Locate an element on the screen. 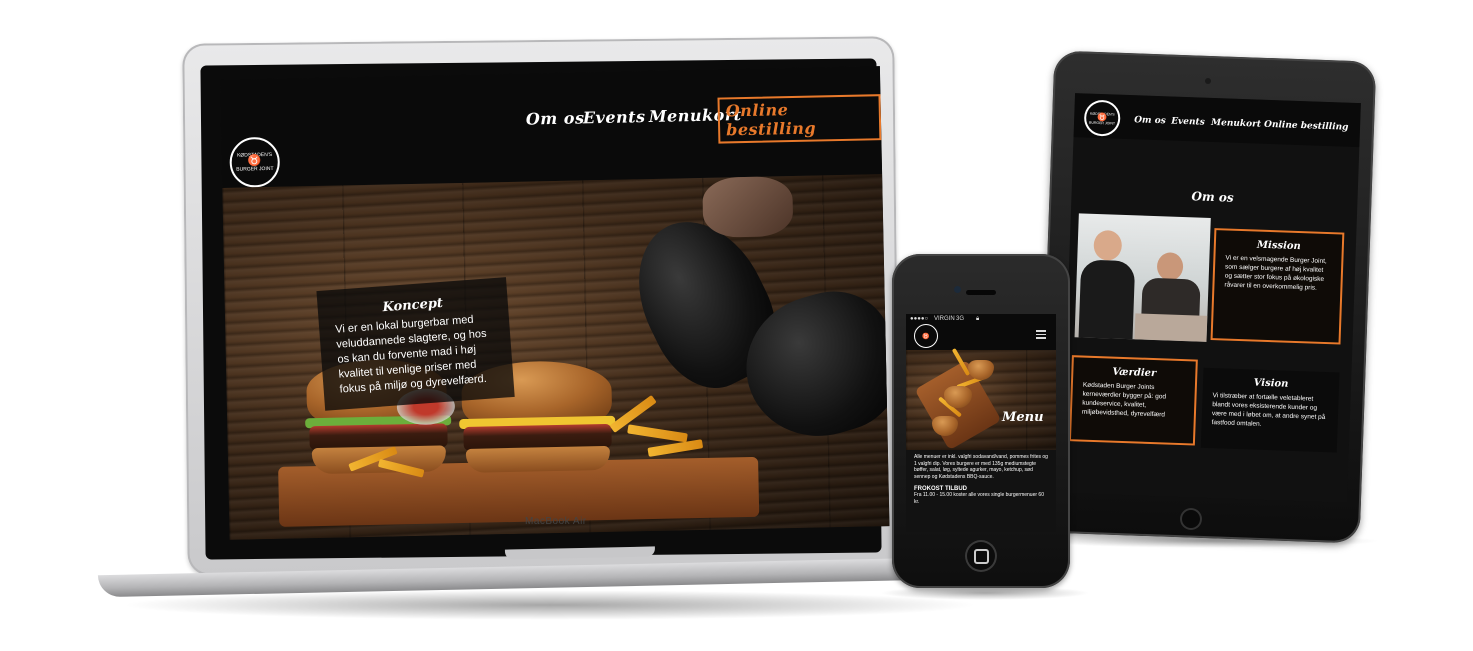 This screenshot has height=651, width=1473. phone-home-button is located at coordinates (981, 556).